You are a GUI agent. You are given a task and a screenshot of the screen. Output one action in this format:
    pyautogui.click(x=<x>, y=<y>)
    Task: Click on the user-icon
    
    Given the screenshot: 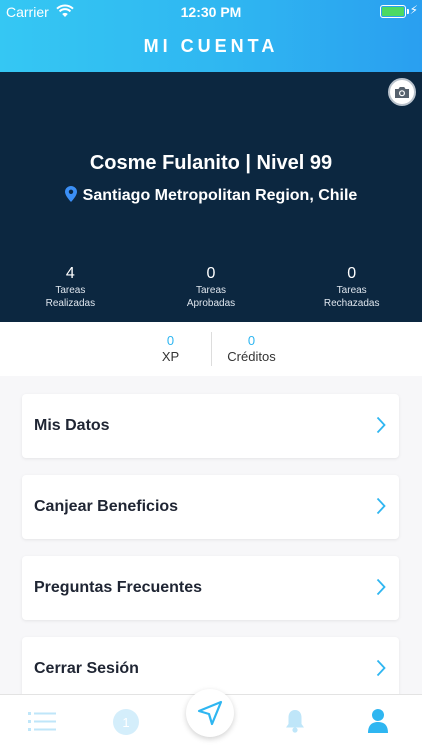 What is the action you would take?
    pyautogui.click(x=378, y=721)
    